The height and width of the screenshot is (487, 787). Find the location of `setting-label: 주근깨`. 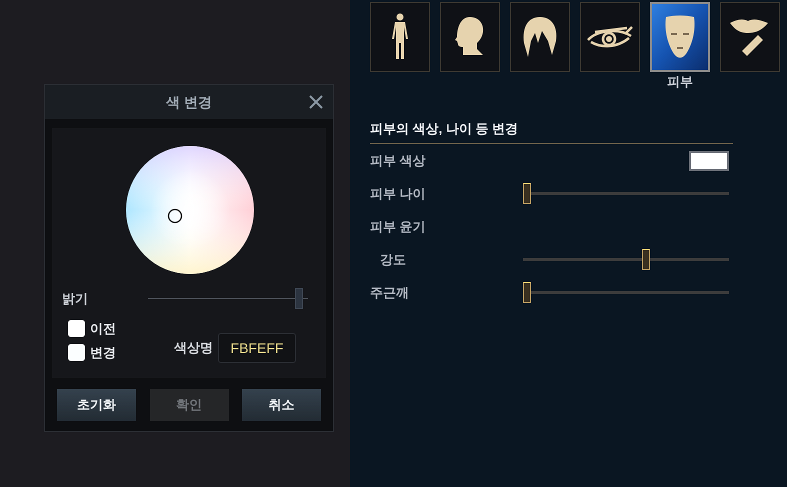

setting-label: 주근깨 is located at coordinates (389, 293).